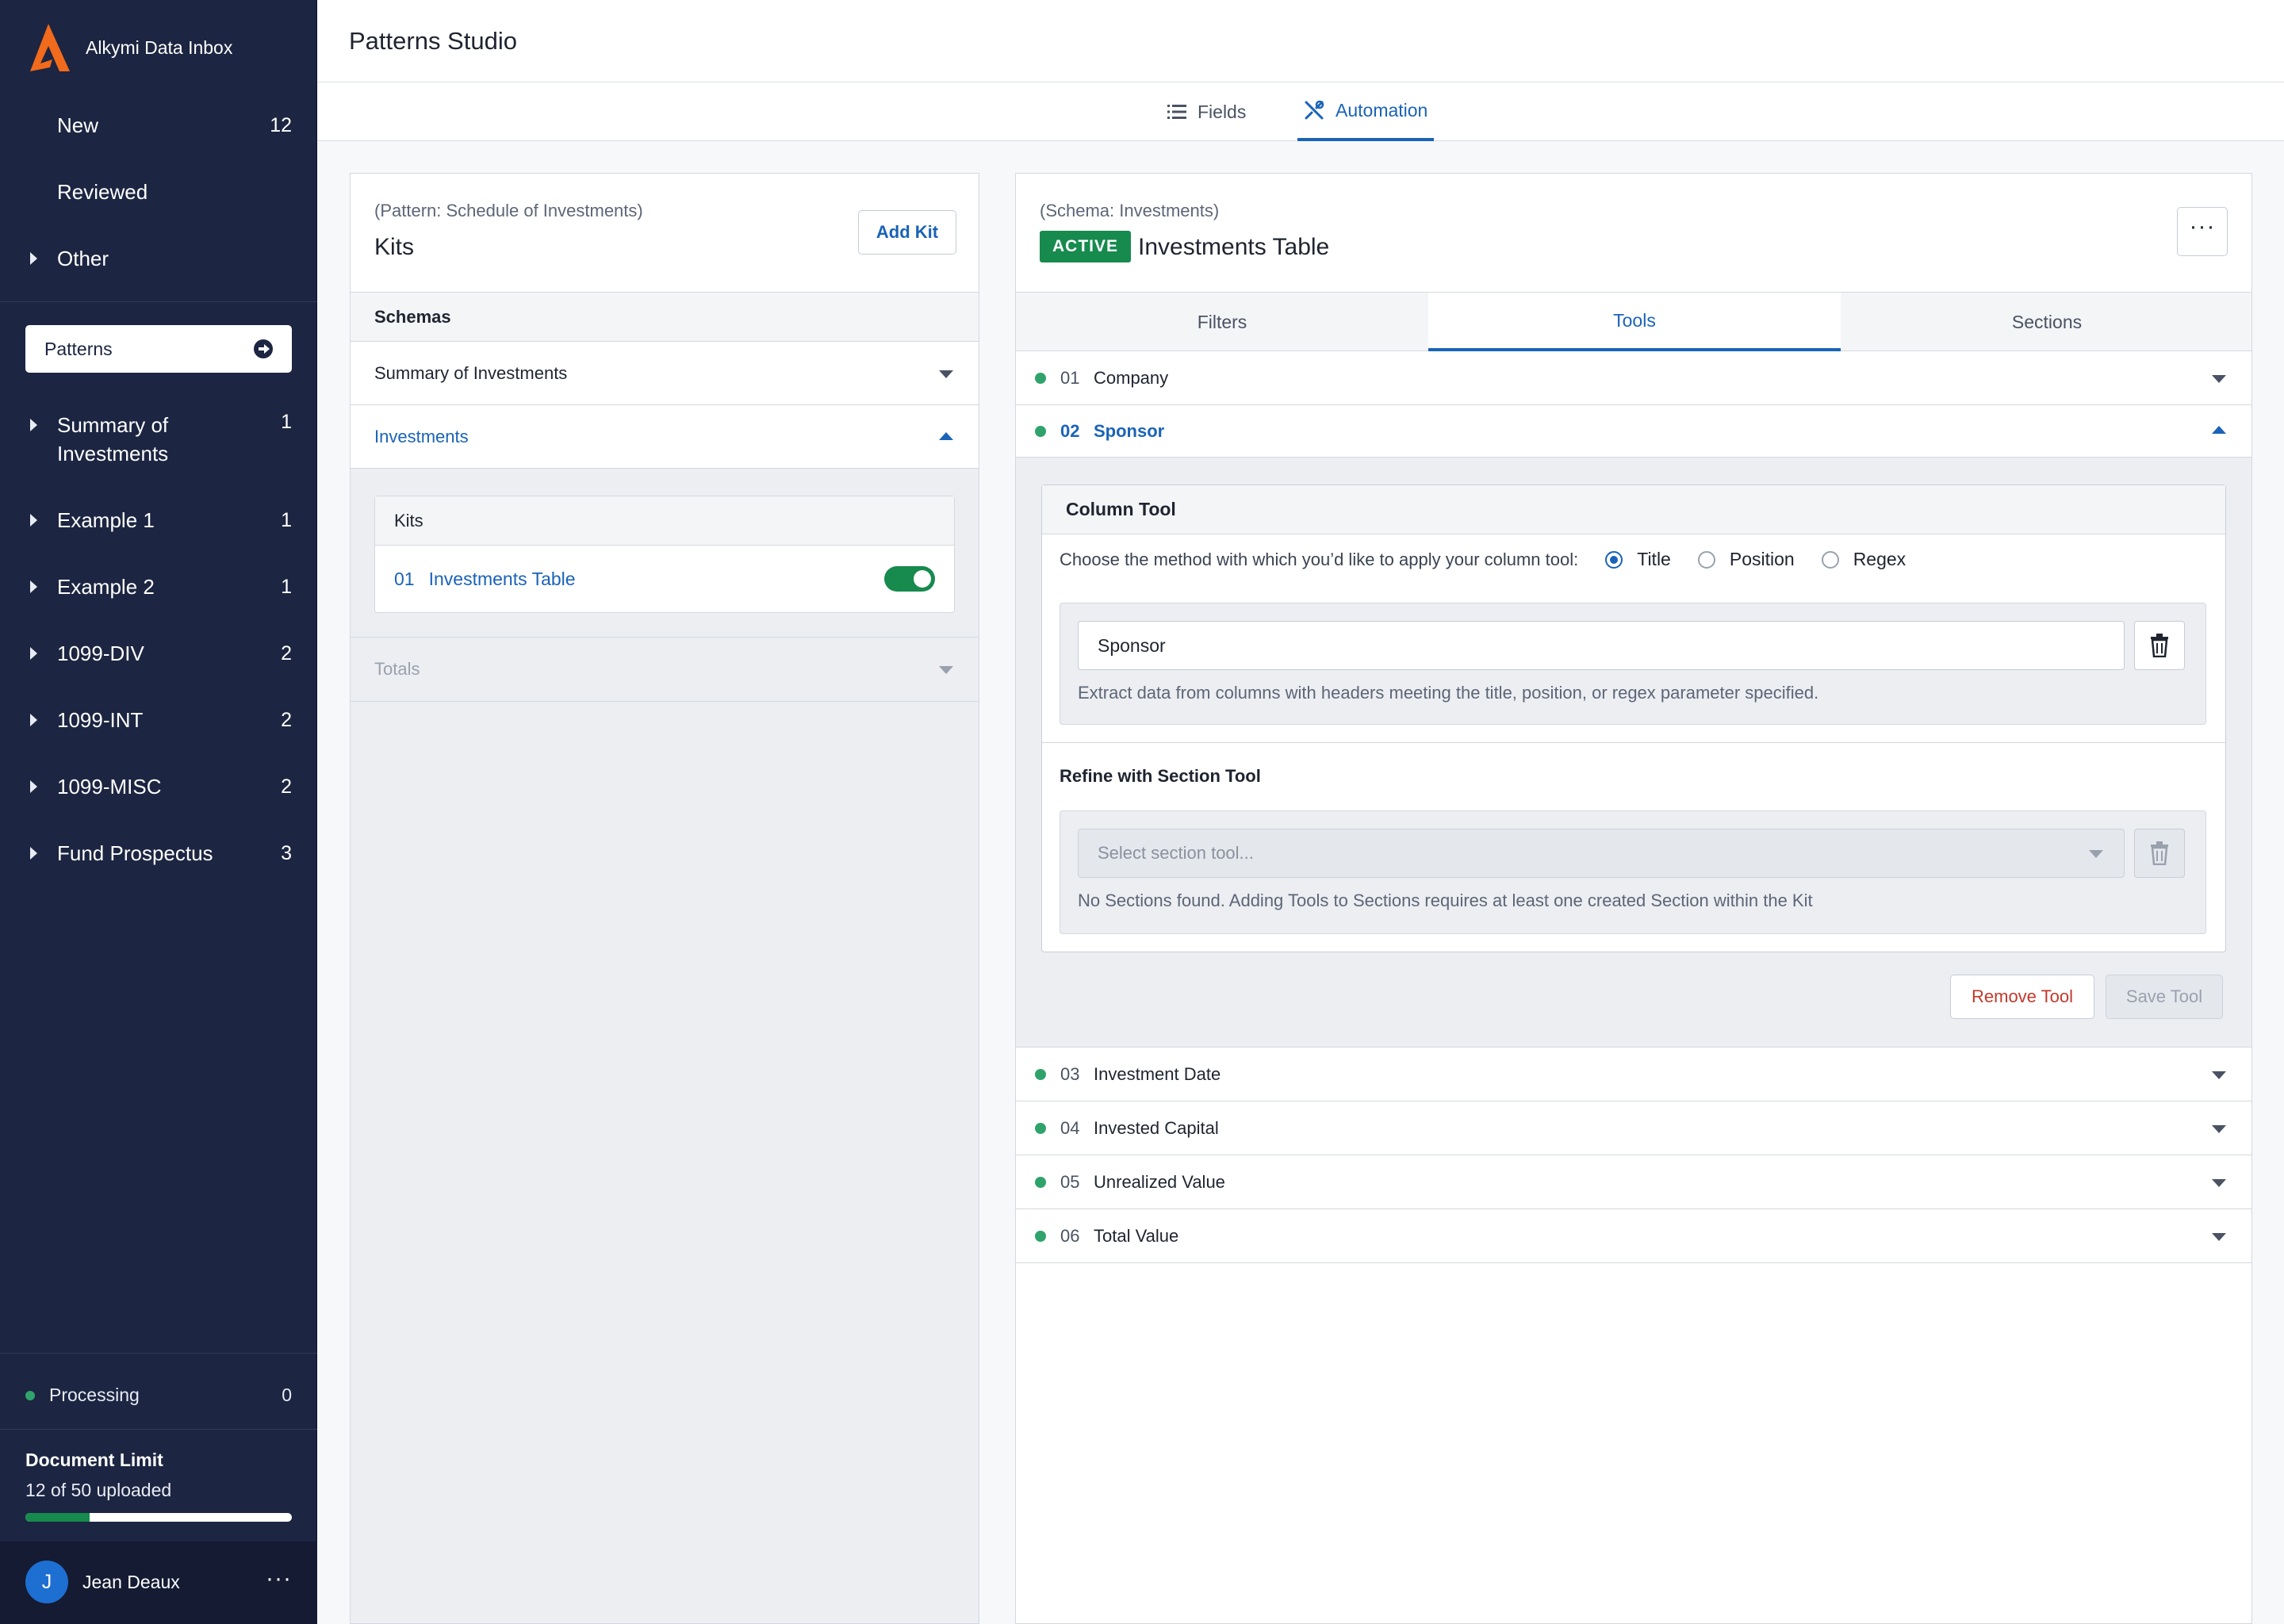 The width and height of the screenshot is (2284, 1624). What do you see at coordinates (1366, 112) in the screenshot?
I see `tab-automation: Automation` at bounding box center [1366, 112].